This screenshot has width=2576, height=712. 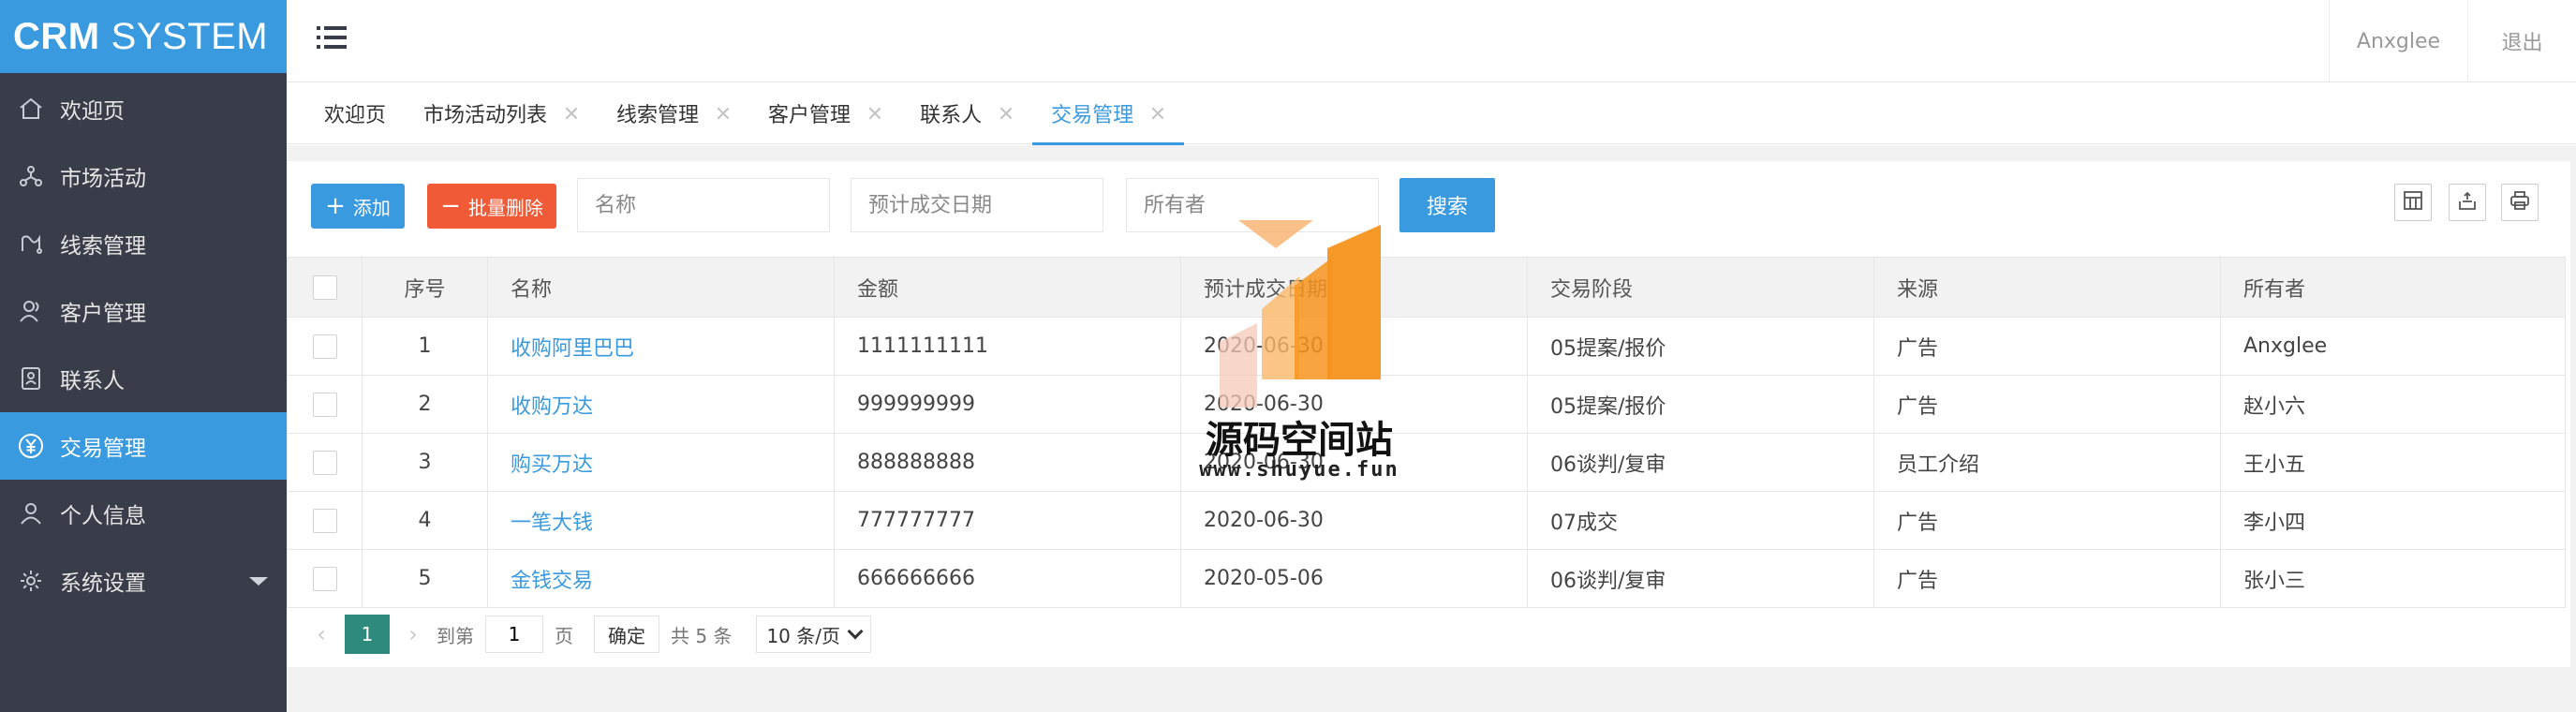 What do you see at coordinates (425, 578) in the screenshot?
I see `row-index: 5` at bounding box center [425, 578].